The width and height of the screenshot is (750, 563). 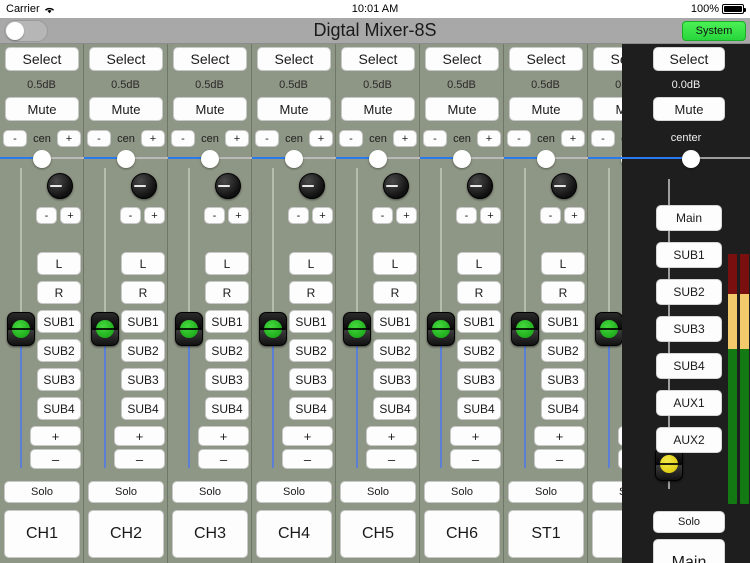 I want to click on master-pan-slider, so click(x=683, y=158).